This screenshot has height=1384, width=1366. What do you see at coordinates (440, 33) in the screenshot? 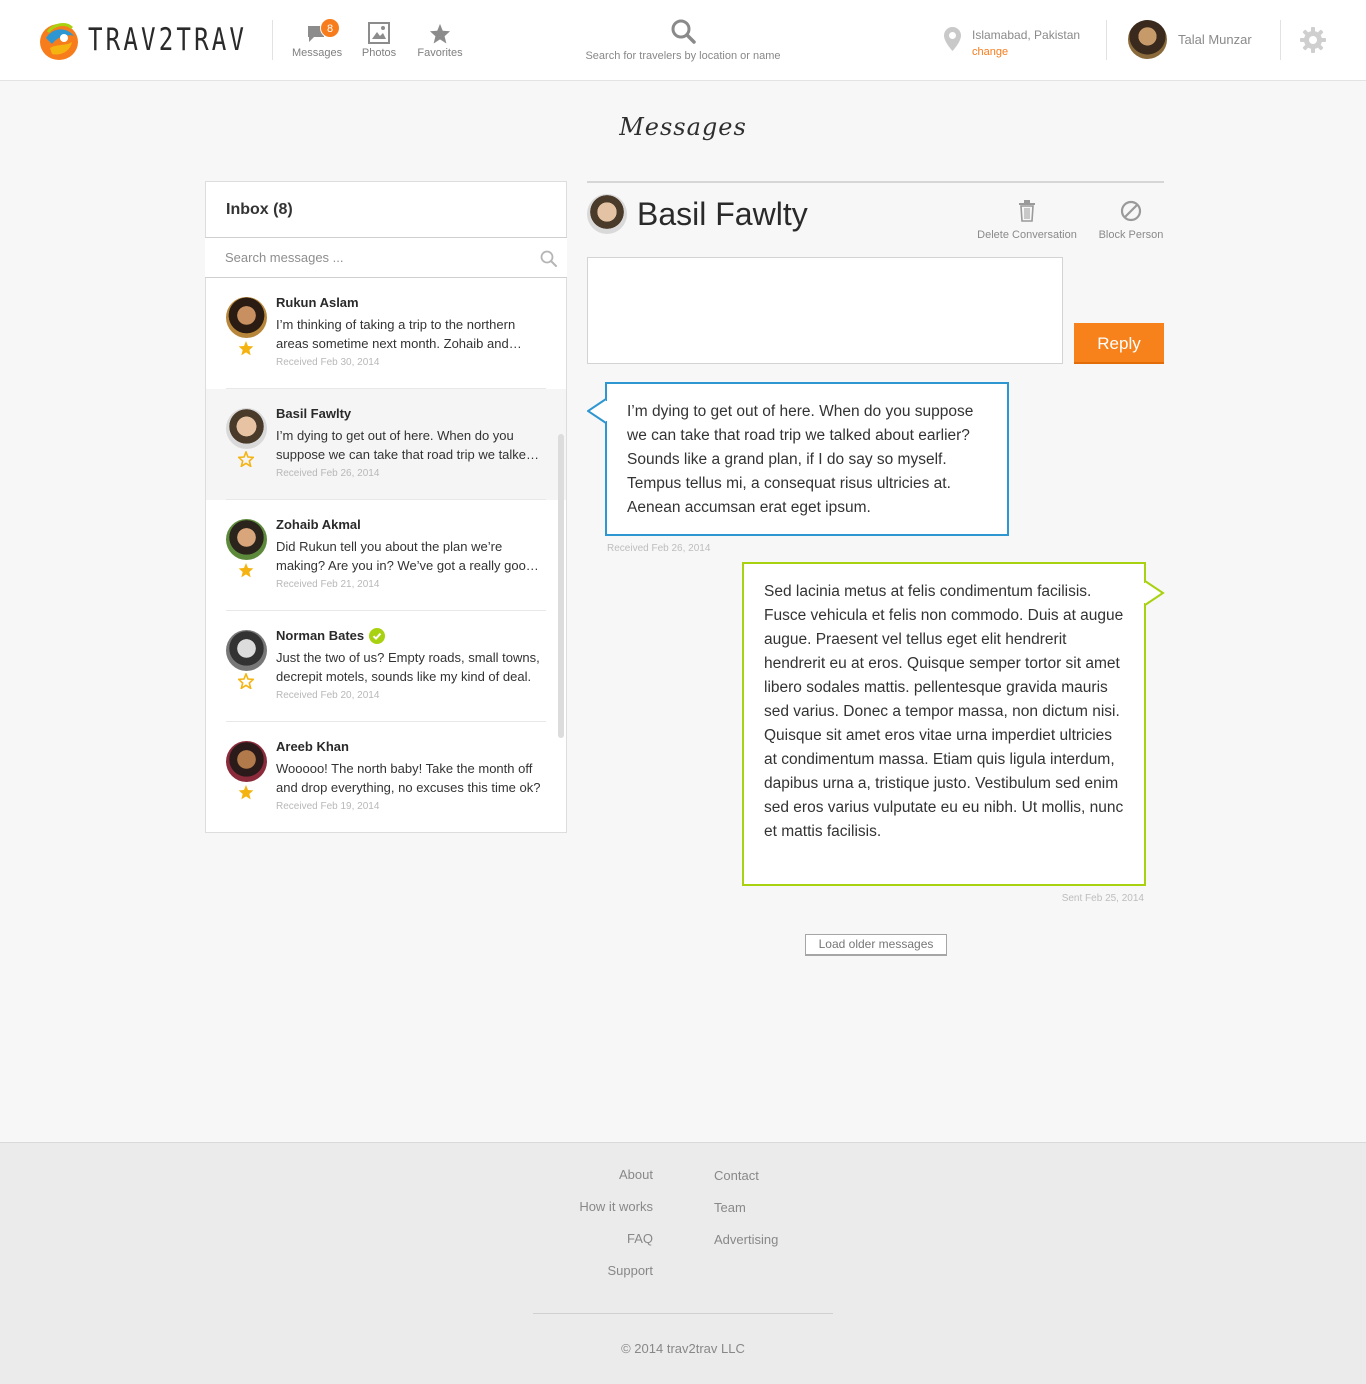
I see `star-icon` at bounding box center [440, 33].